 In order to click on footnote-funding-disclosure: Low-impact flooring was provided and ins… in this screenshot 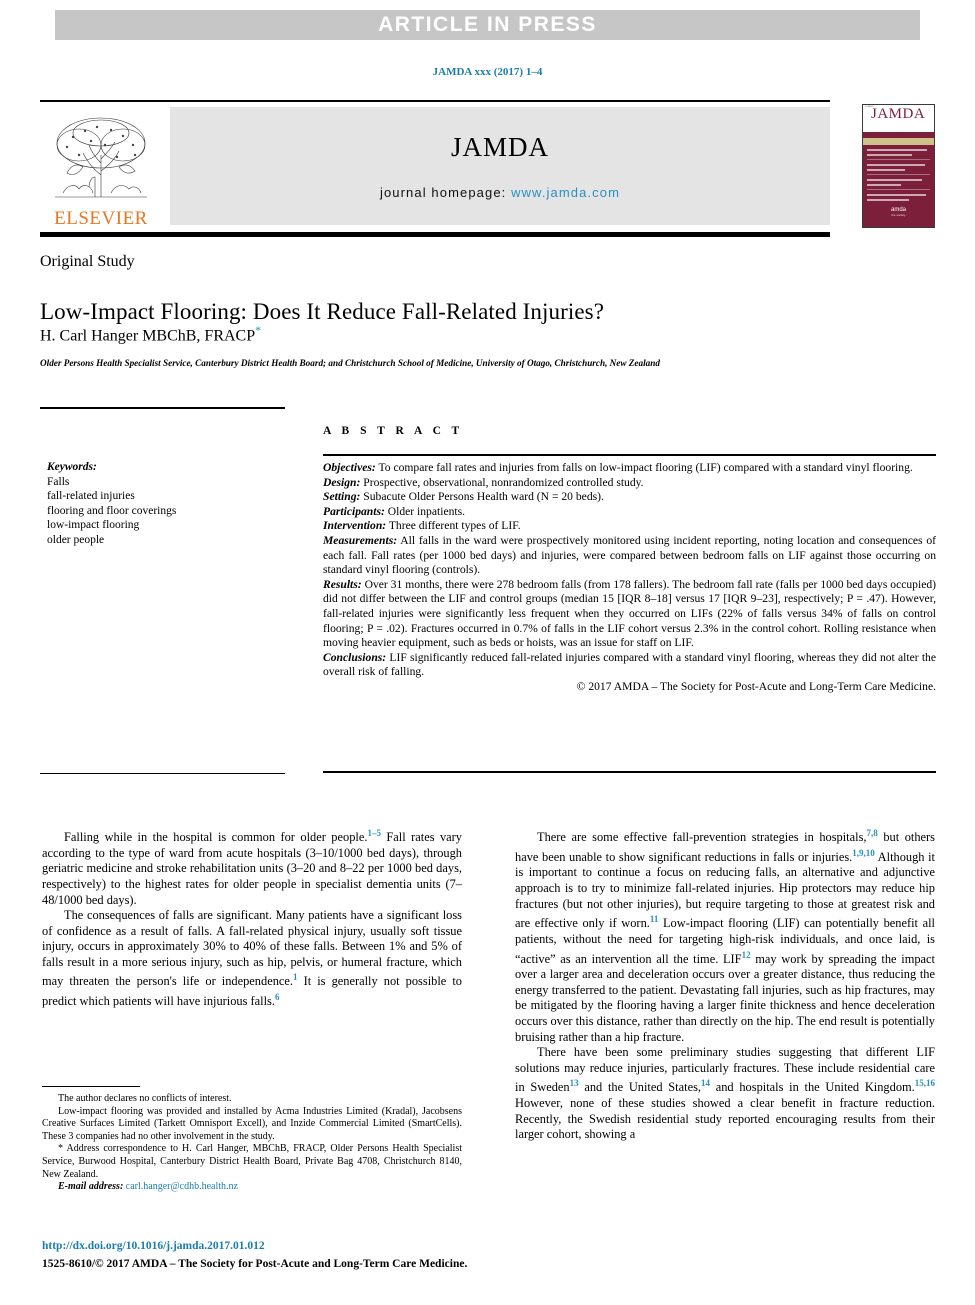, I will do `click(252, 1123)`.